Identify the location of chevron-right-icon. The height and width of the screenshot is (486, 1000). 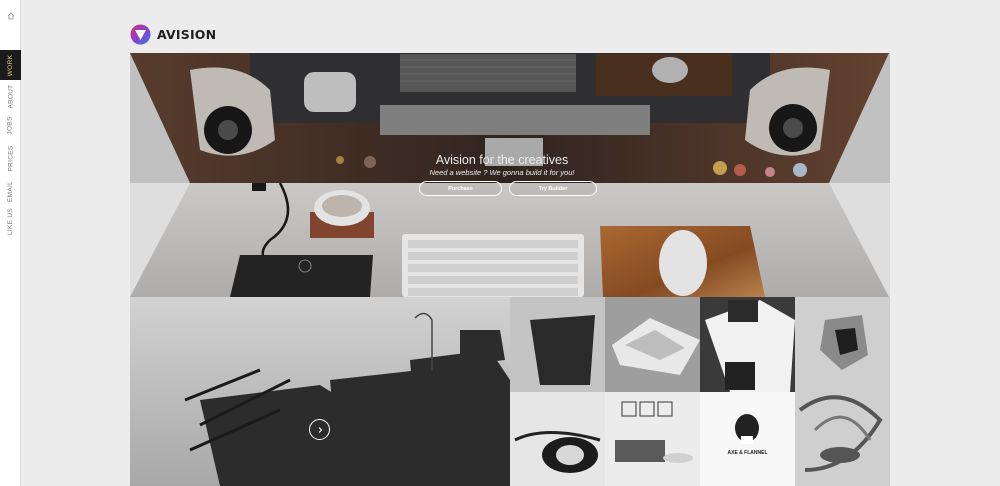
(320, 429).